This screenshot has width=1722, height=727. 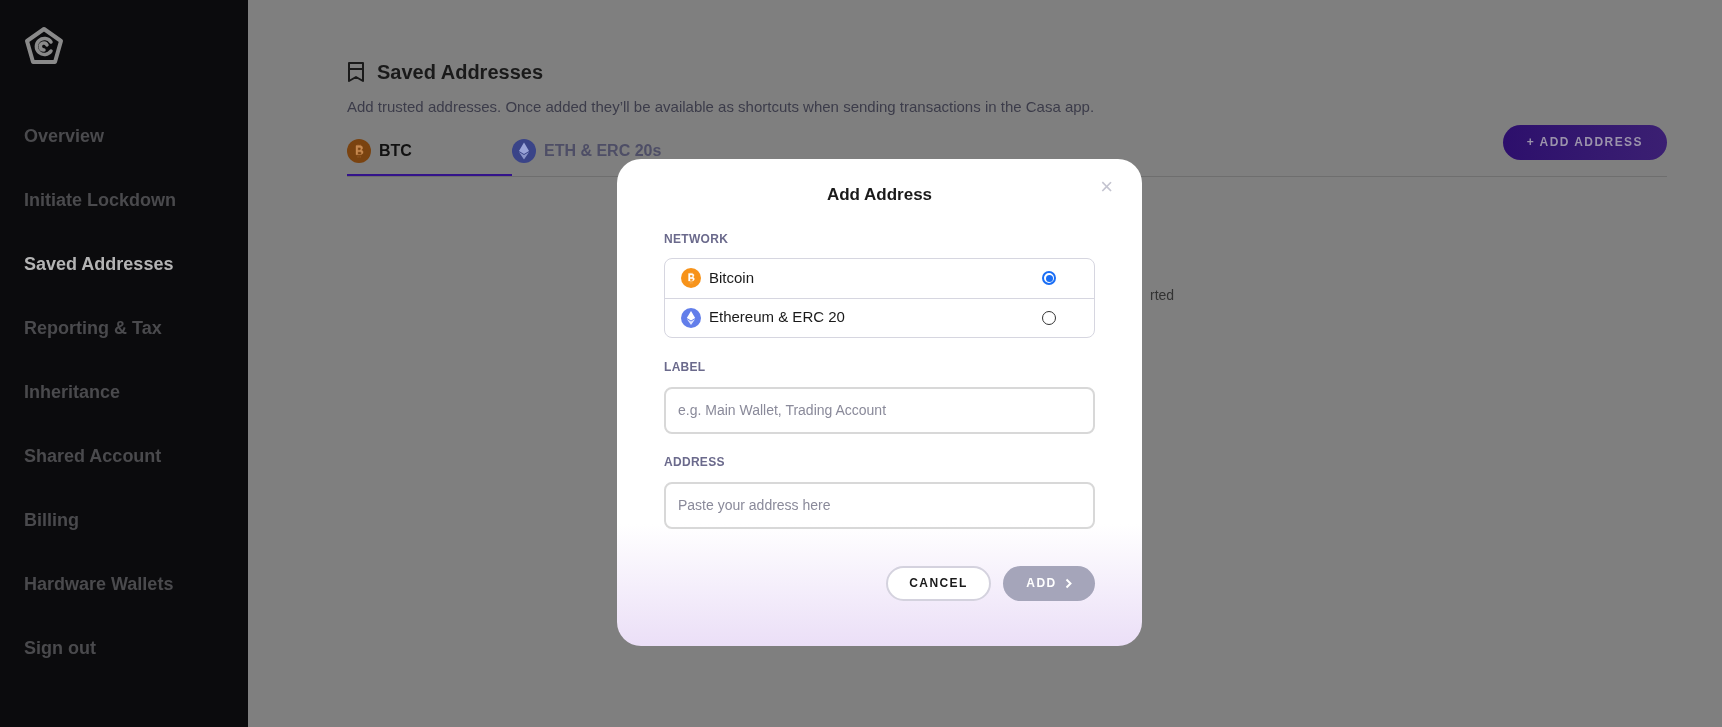 What do you see at coordinates (100, 200) in the screenshot?
I see `sidebar-item: Initiate Lockdown` at bounding box center [100, 200].